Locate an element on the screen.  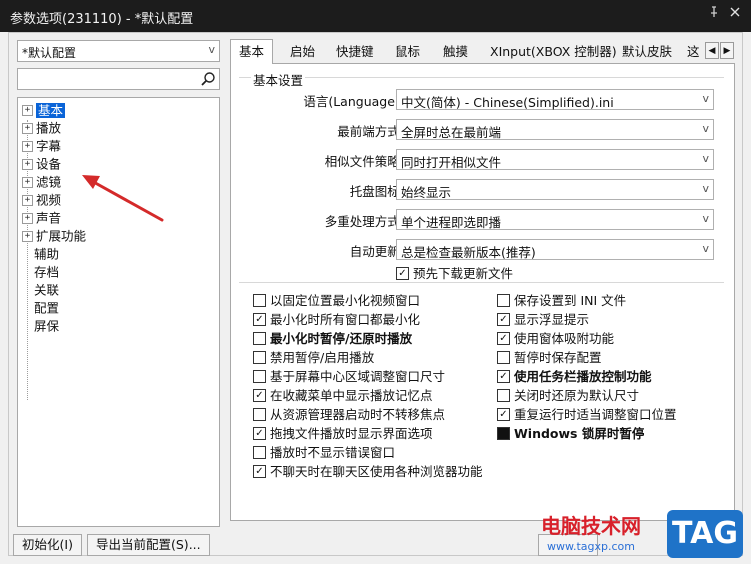
search-box is located at coordinates (118, 79).